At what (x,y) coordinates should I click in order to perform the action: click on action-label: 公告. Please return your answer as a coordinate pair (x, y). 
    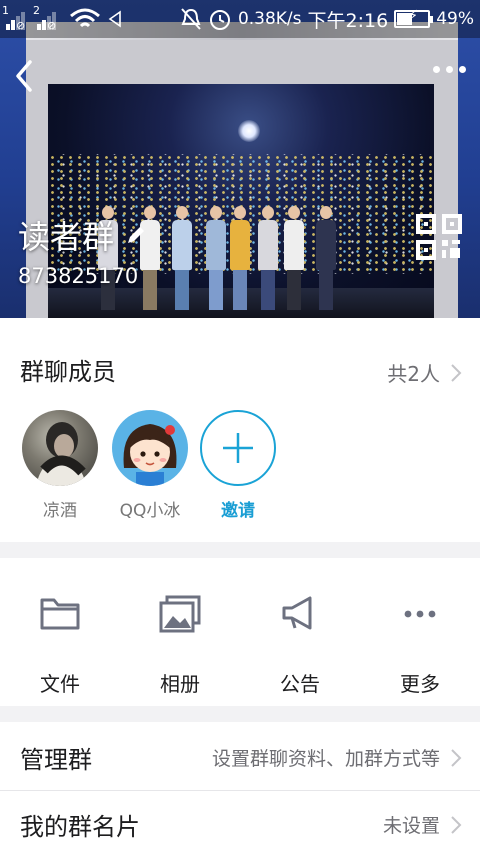
    Looking at the image, I should click on (300, 684).